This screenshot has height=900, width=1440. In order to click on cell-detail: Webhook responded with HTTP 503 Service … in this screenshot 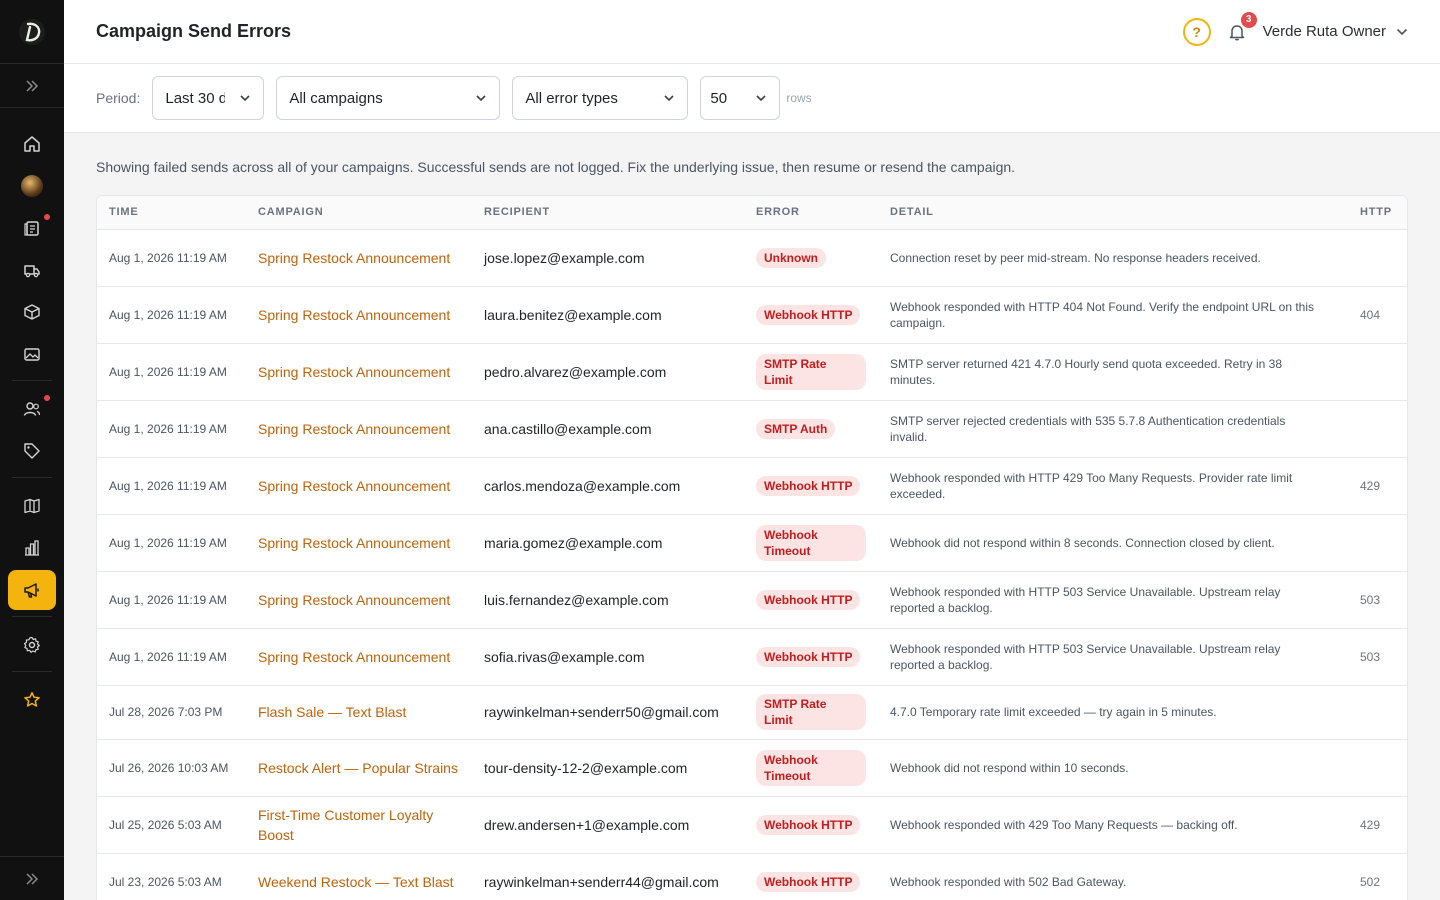, I will do `click(1113, 657)`.